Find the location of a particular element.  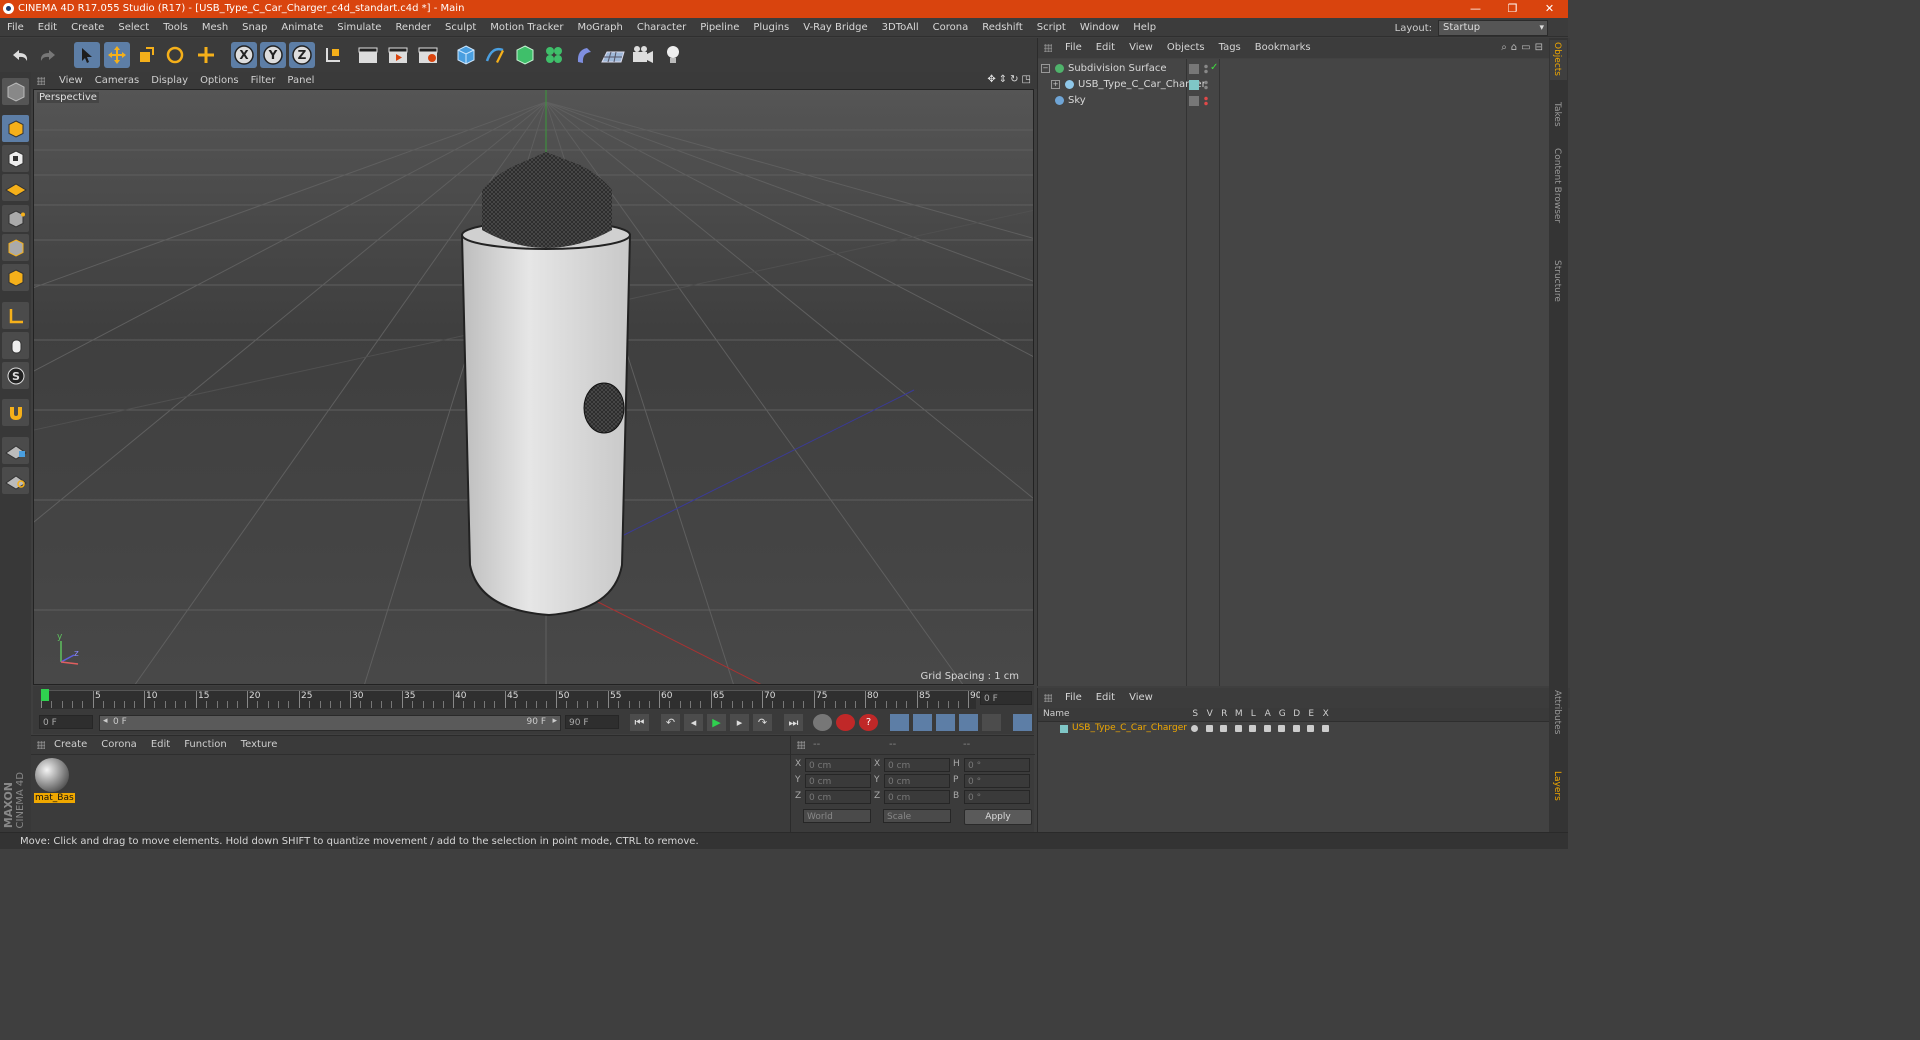

object-row: + USB_Type_C_Car_Charger is located at coordinates (1294, 85).